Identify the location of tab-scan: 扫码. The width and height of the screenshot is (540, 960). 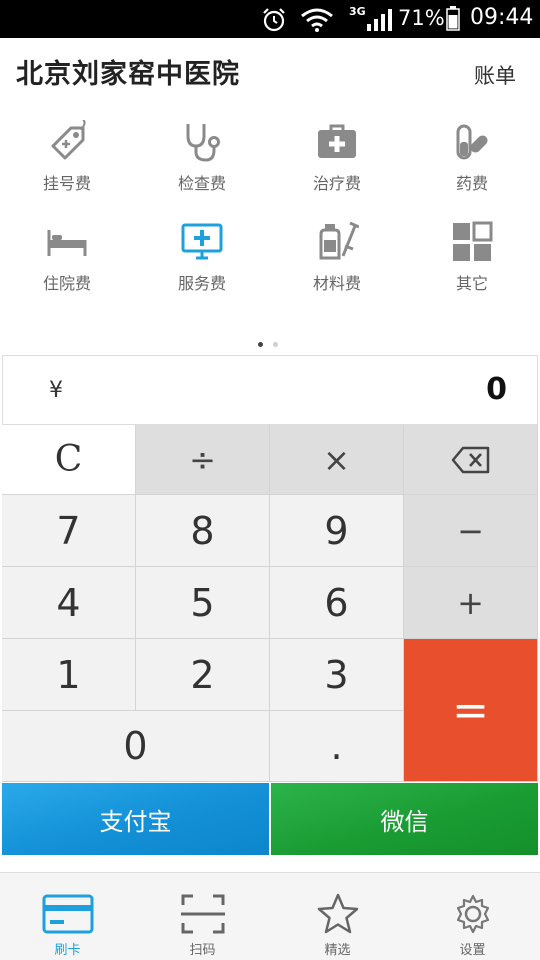
(202, 916).